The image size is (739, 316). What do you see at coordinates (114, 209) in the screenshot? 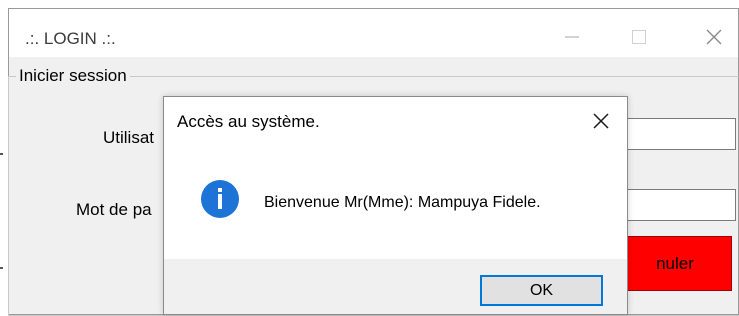
I see `password-label: Mot de pa` at bounding box center [114, 209].